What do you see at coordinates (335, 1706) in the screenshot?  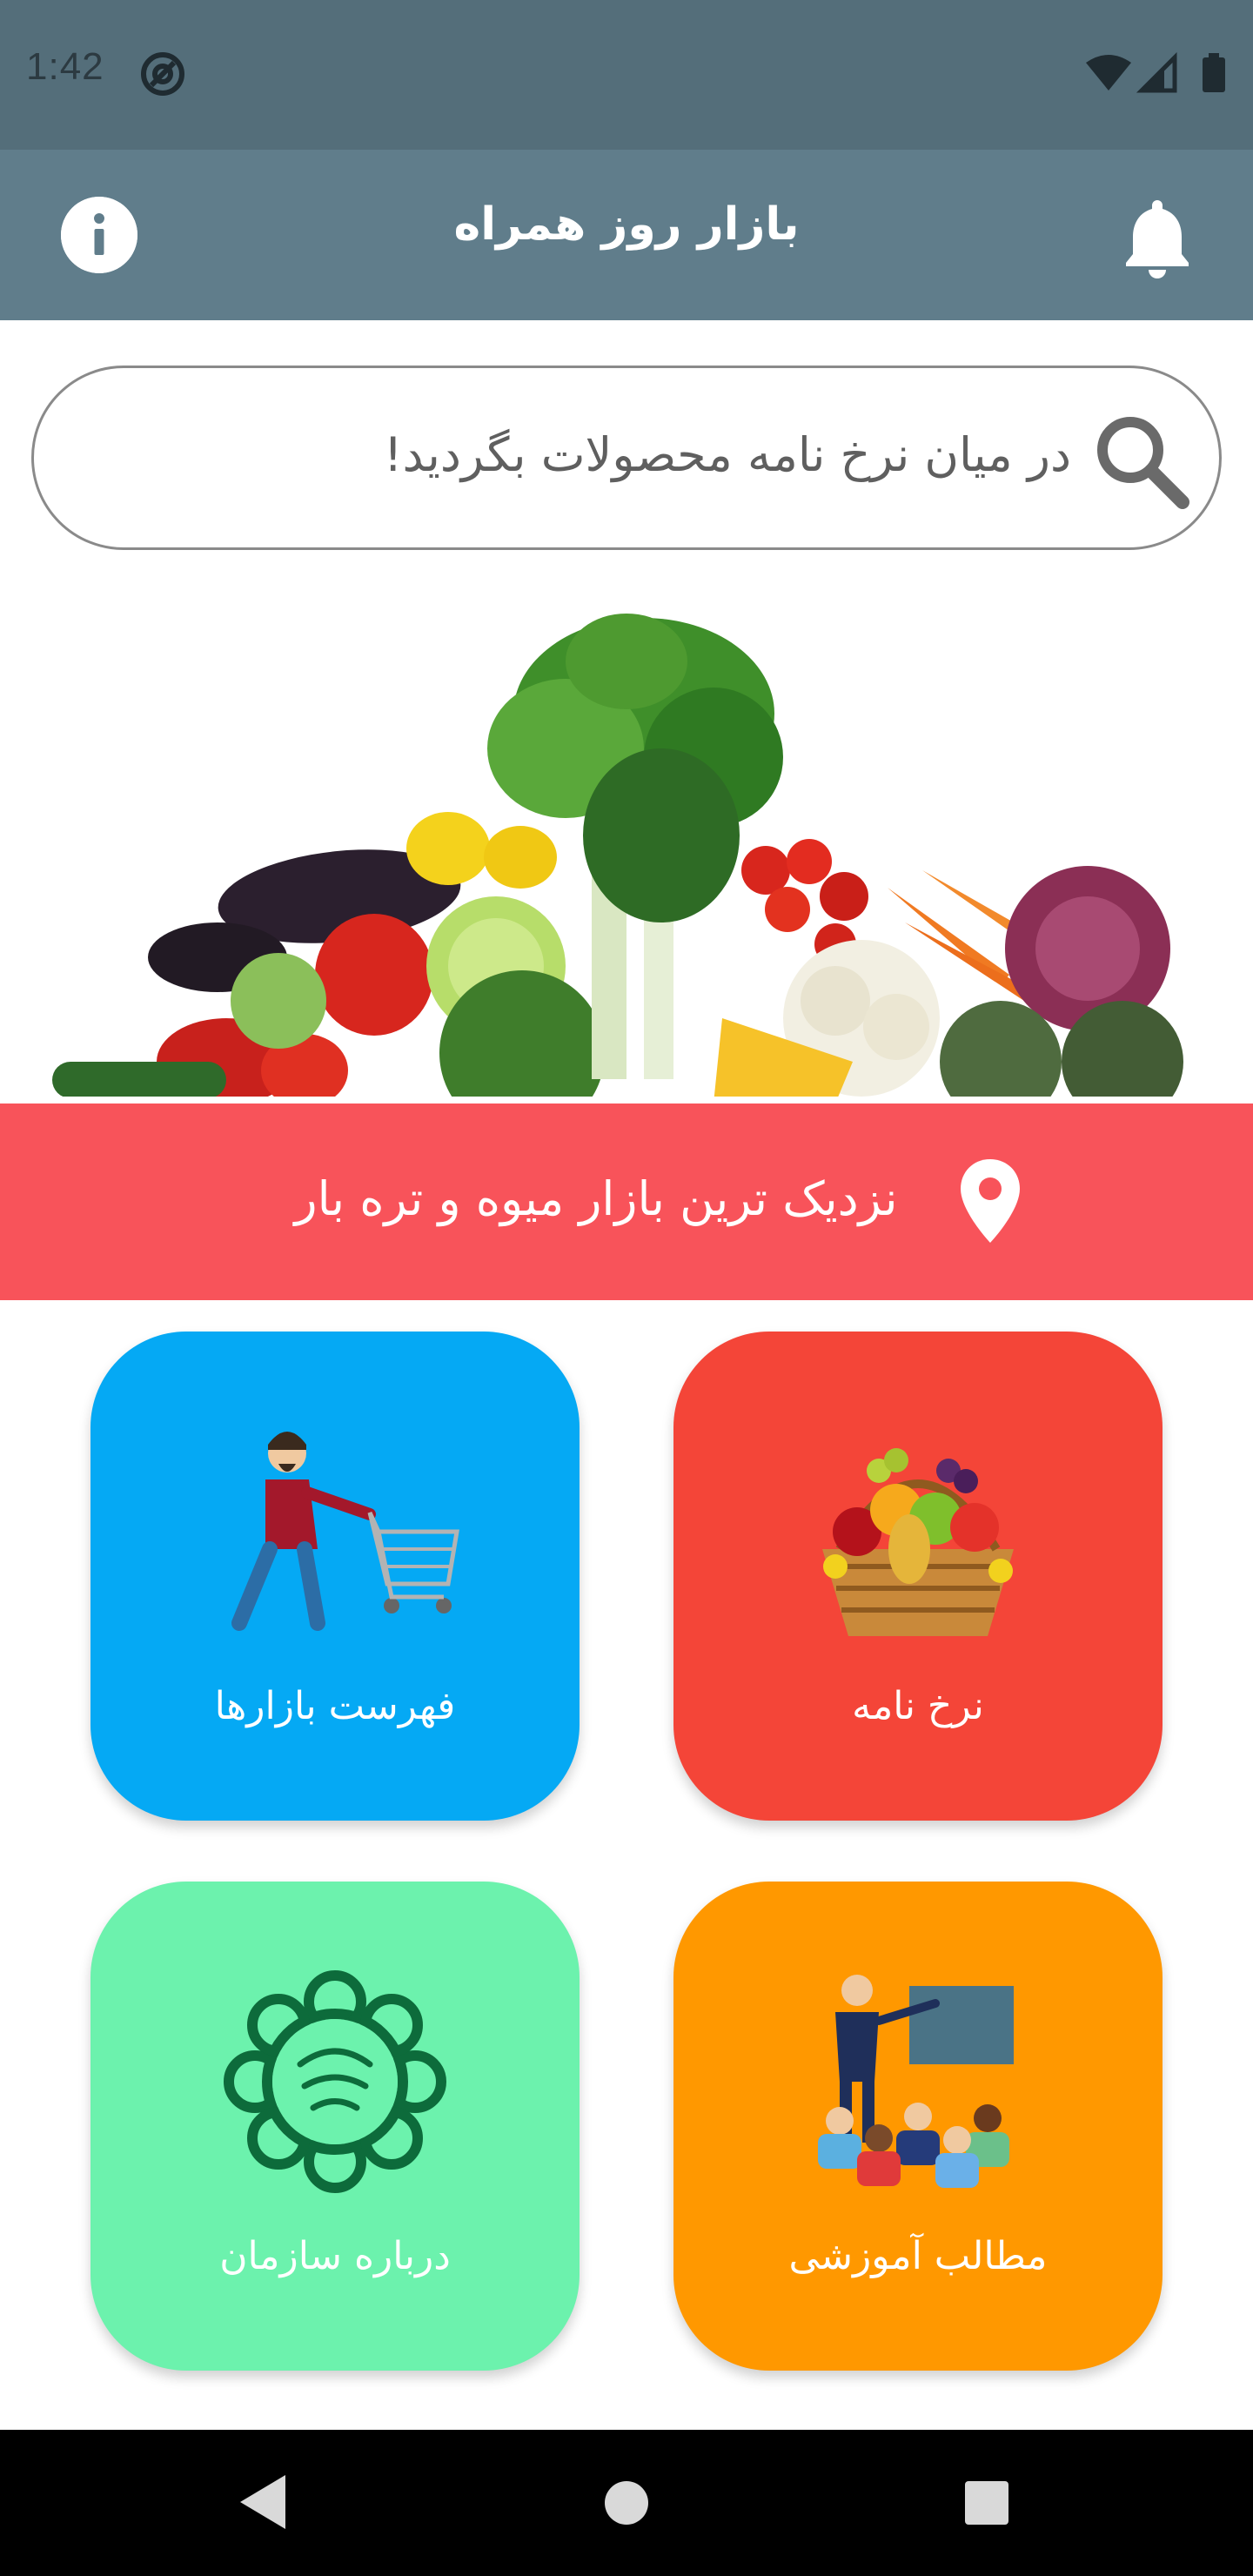 I see `tile-markets-list-label: فهرست بازارها` at bounding box center [335, 1706].